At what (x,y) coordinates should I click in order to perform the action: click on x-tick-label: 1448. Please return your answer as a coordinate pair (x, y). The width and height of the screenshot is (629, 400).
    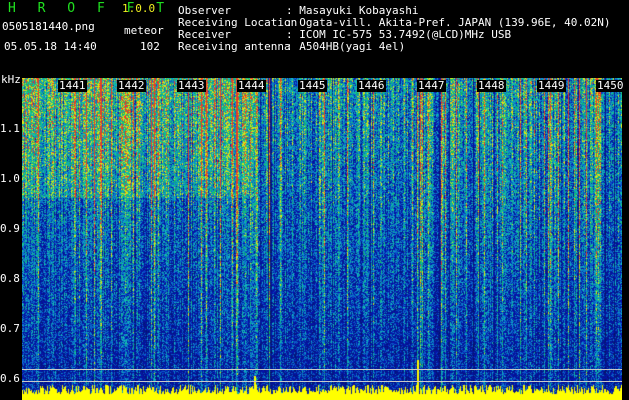
    Looking at the image, I should click on (491, 85).